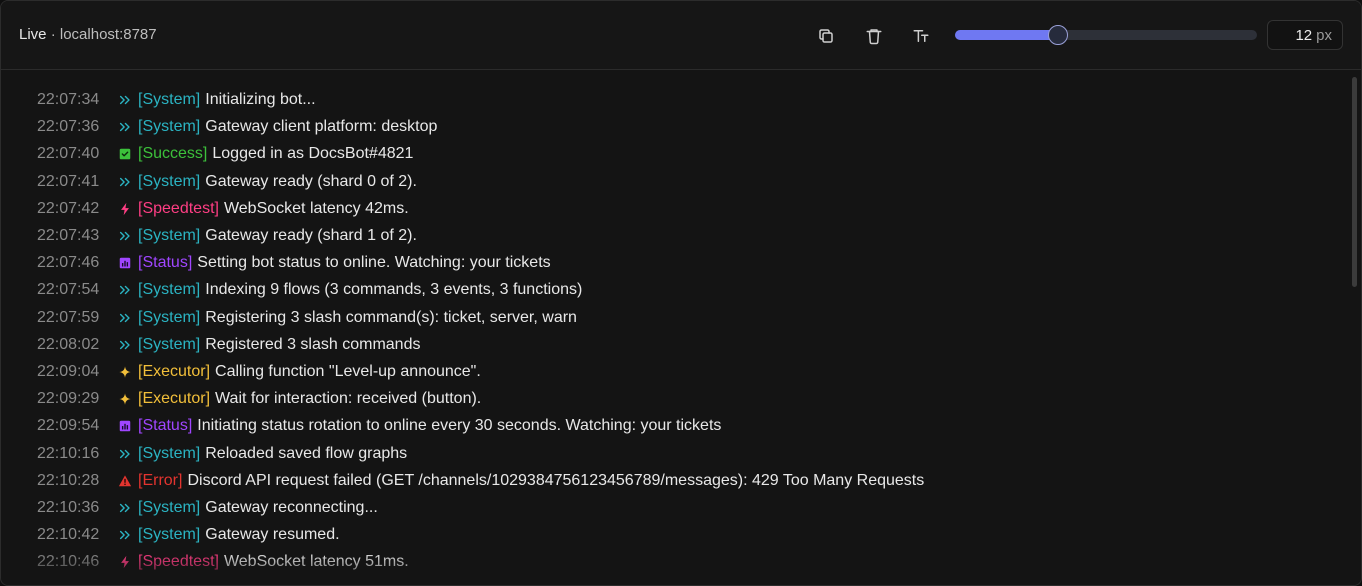  What do you see at coordinates (313, 344) in the screenshot?
I see `log-message: Registered 3 slash commands` at bounding box center [313, 344].